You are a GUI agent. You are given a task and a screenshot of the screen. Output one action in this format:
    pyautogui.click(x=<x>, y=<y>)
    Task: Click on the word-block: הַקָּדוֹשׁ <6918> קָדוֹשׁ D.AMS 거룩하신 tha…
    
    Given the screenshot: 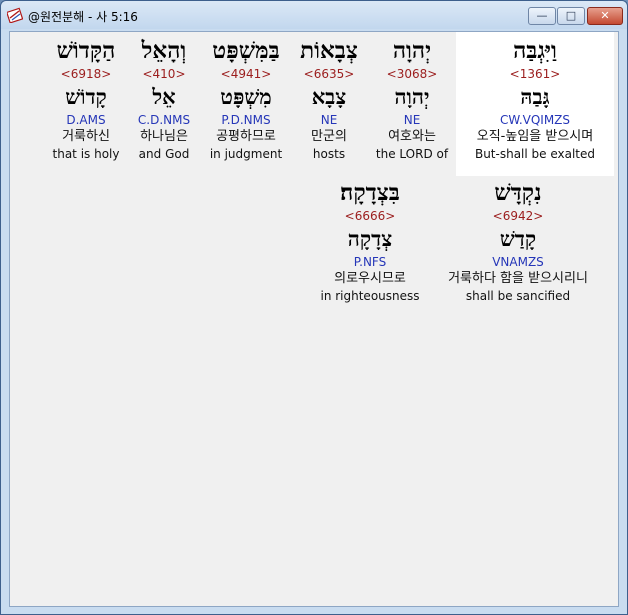 What is the action you would take?
    pyautogui.click(x=86, y=97)
    